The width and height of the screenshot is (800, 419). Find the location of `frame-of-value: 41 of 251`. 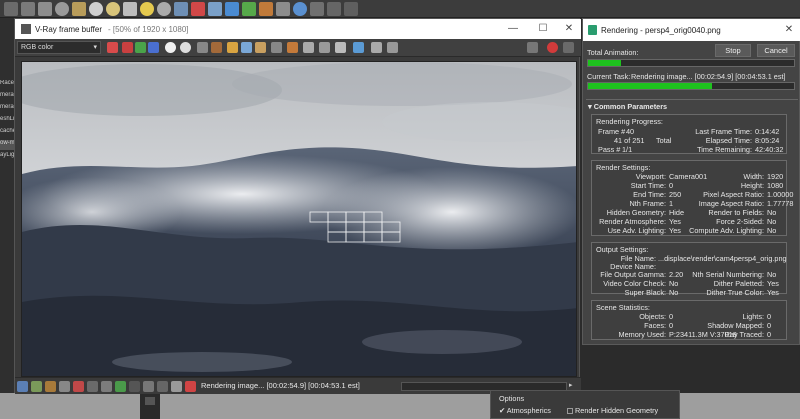

frame-of-value: 41 of 251 is located at coordinates (629, 140).